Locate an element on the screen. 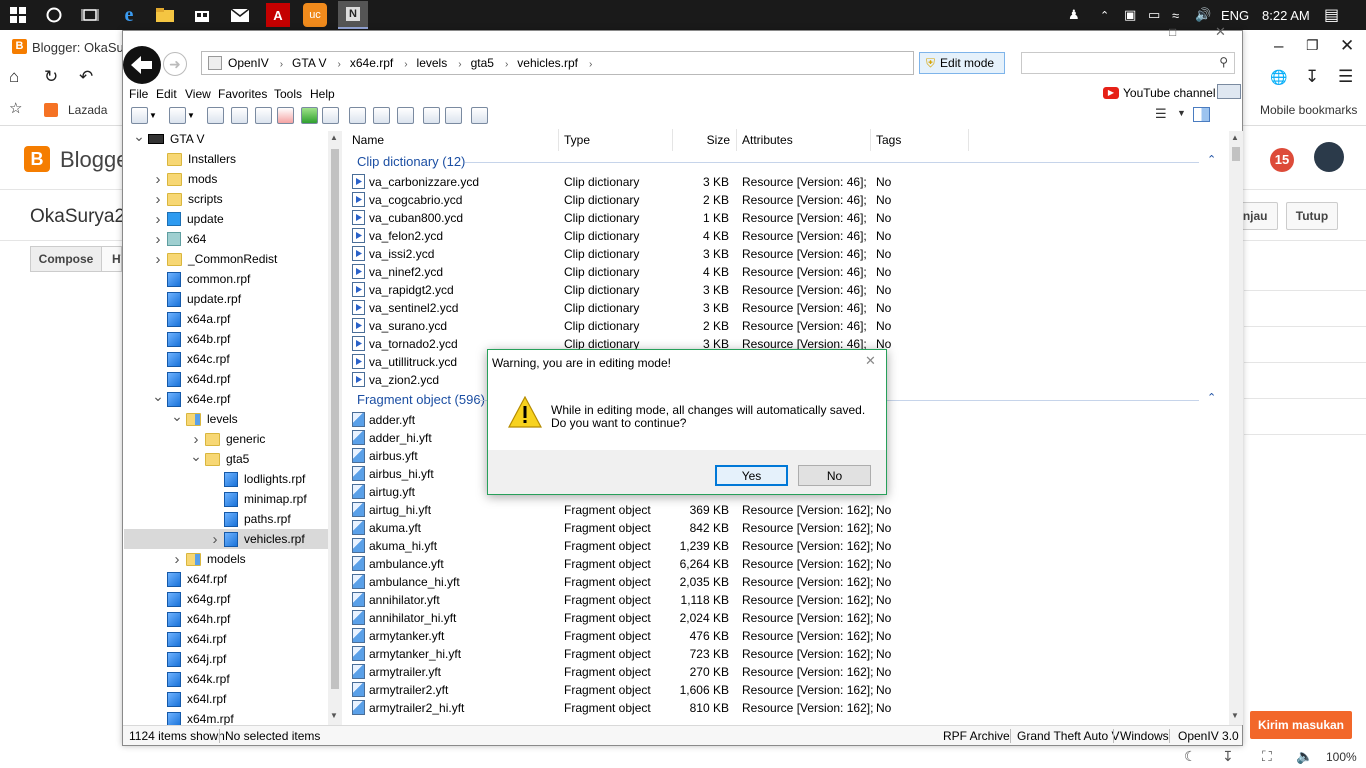 The height and width of the screenshot is (768, 1366). menu-file: File is located at coordinates (138, 94).